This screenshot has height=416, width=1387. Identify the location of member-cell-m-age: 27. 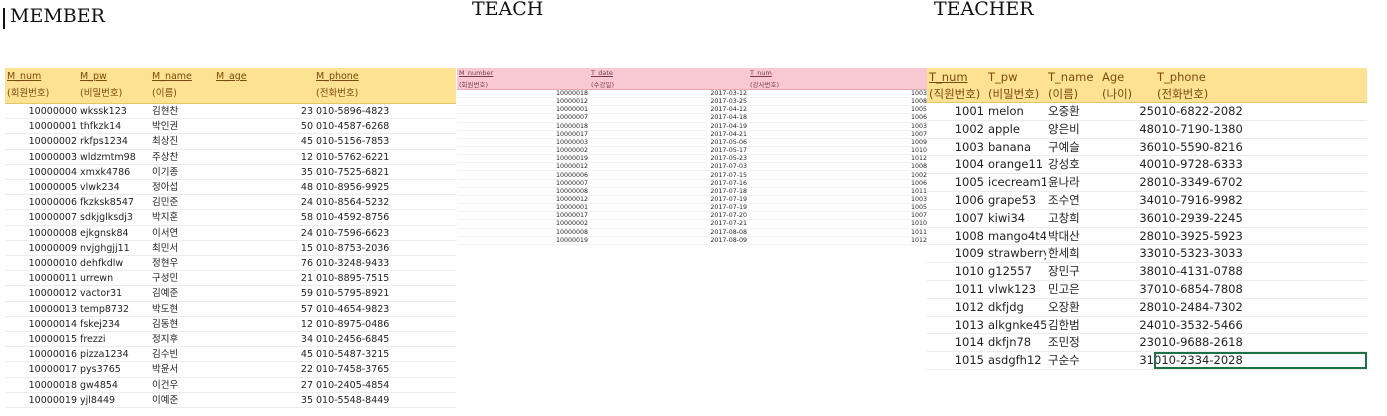
(264, 385).